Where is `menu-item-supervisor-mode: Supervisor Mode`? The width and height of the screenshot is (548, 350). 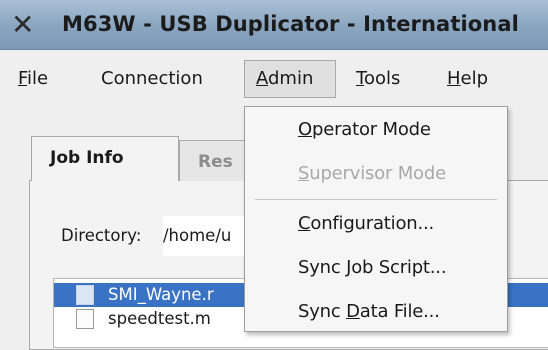 menu-item-supervisor-mode: Supervisor Mode is located at coordinates (372, 174).